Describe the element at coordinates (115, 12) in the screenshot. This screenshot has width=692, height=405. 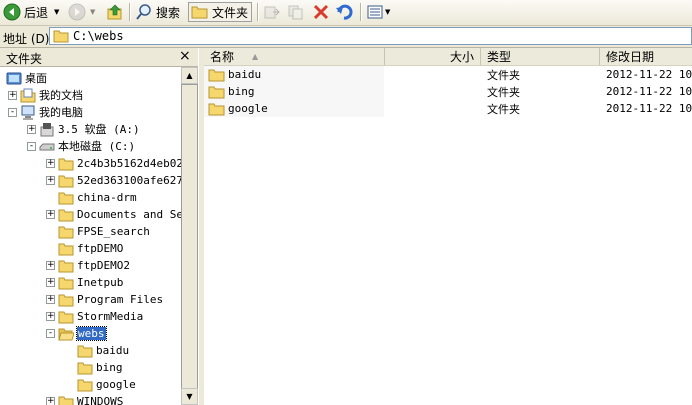
I see `up-folder-button` at that location.